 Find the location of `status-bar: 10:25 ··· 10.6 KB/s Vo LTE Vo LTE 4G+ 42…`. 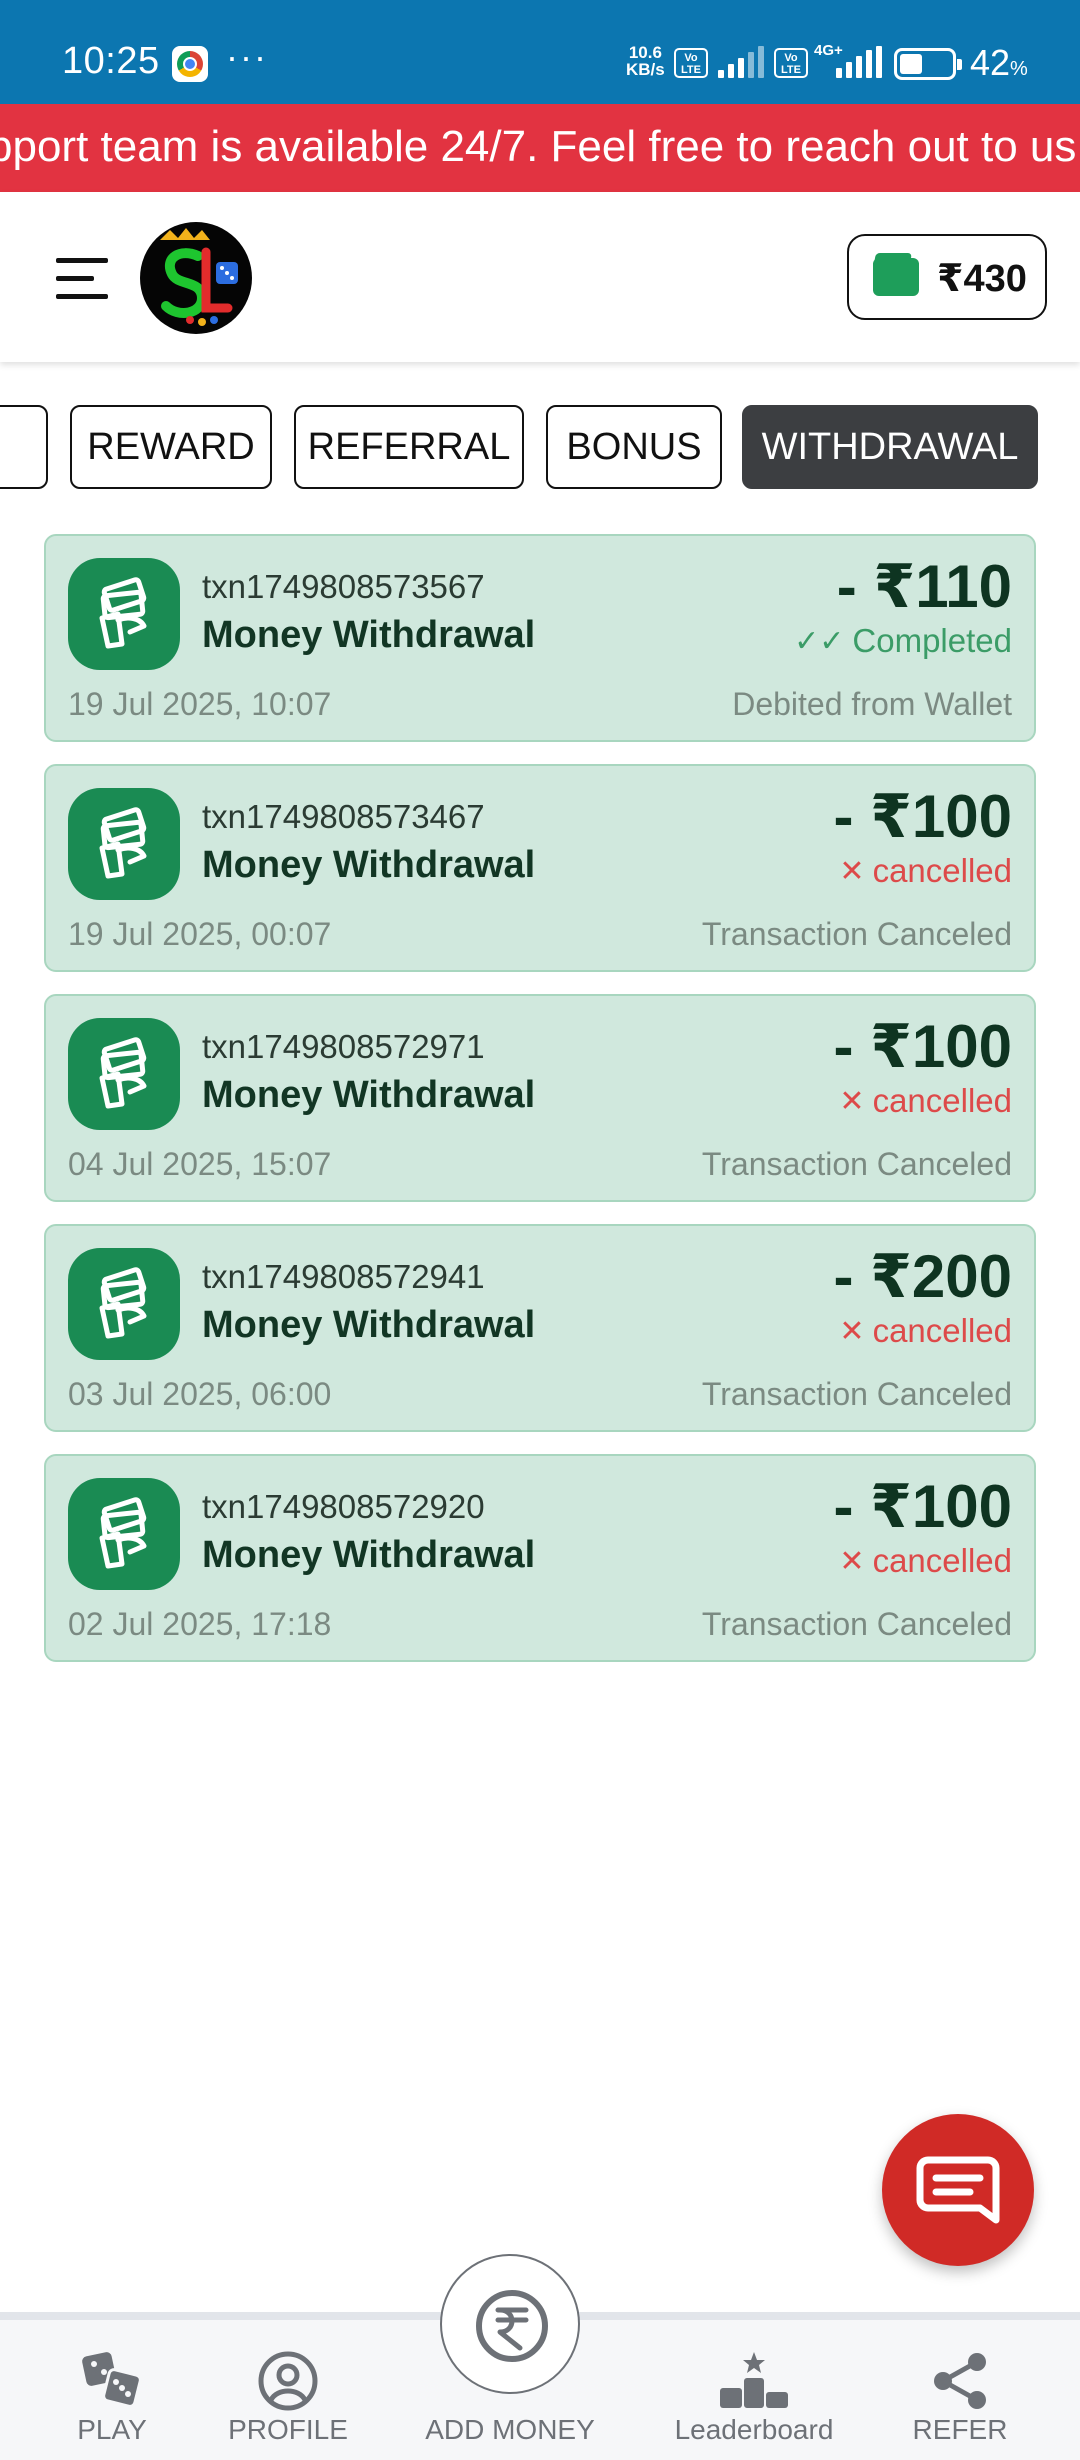

status-bar: 10:25 ··· 10.6 KB/s Vo LTE Vo LTE 4G+ 42… is located at coordinates (540, 52).